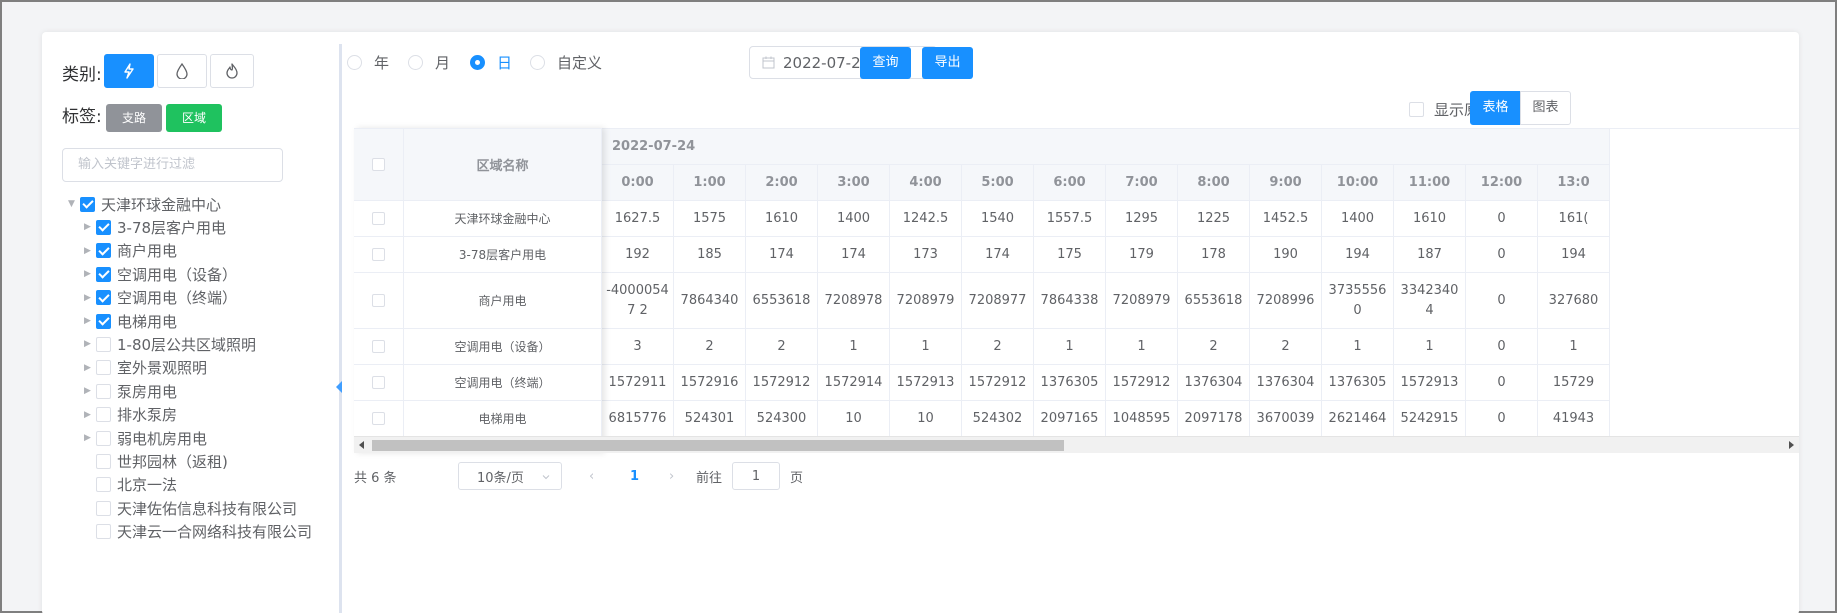 The height and width of the screenshot is (613, 1837). Describe the element at coordinates (1791, 445) in the screenshot. I see `scroll-right-icon` at that location.